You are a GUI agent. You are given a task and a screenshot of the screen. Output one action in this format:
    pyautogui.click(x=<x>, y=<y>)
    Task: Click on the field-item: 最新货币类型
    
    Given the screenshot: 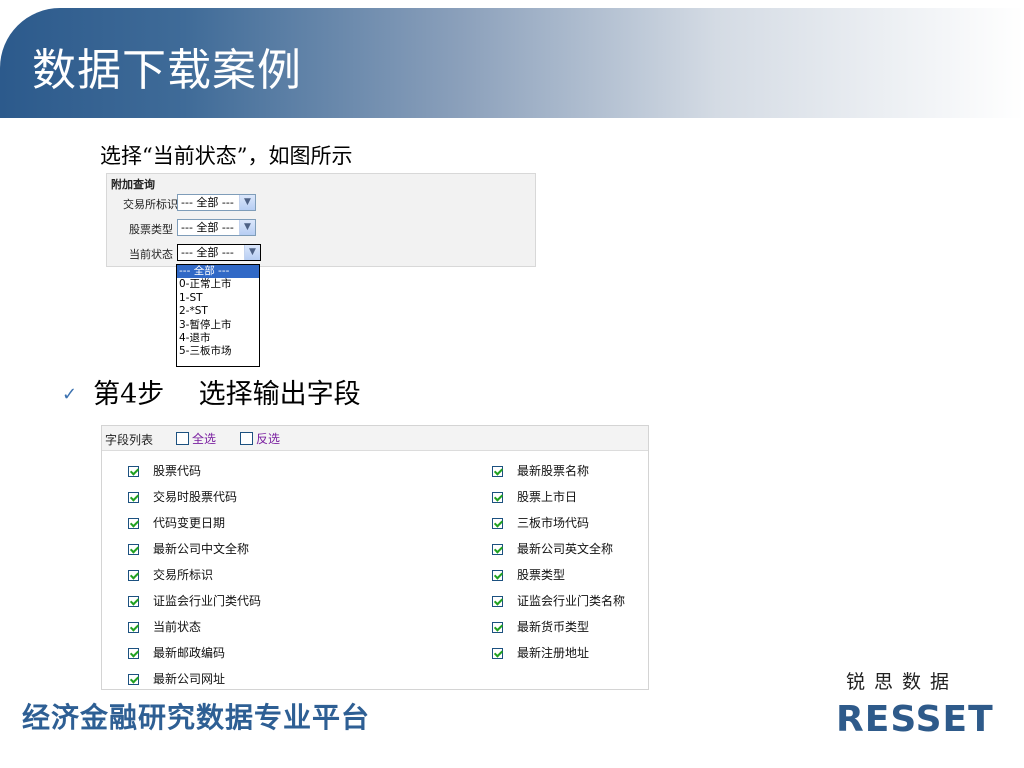 What is the action you would take?
    pyautogui.click(x=540, y=627)
    